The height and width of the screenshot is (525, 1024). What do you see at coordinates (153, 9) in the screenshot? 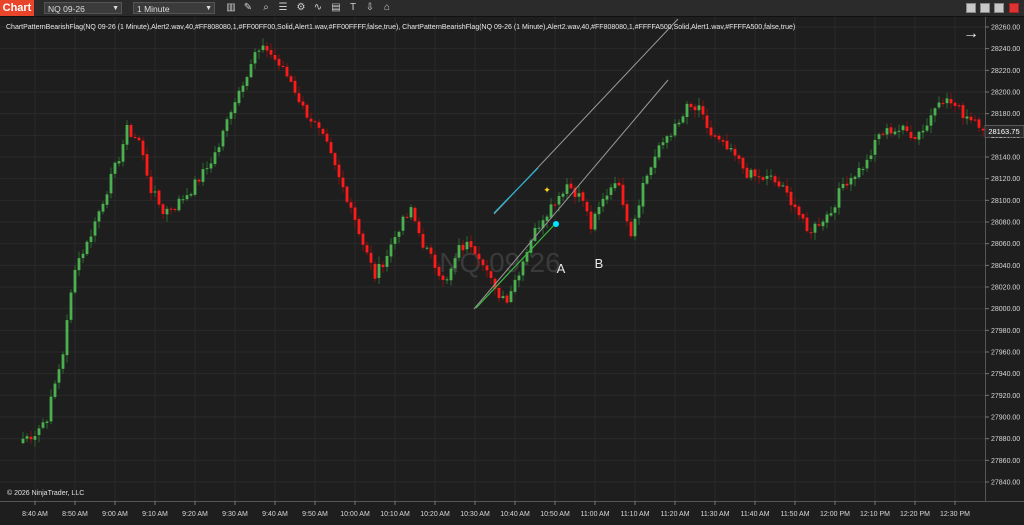
I see `interval-label: 1 Minute` at bounding box center [153, 9].